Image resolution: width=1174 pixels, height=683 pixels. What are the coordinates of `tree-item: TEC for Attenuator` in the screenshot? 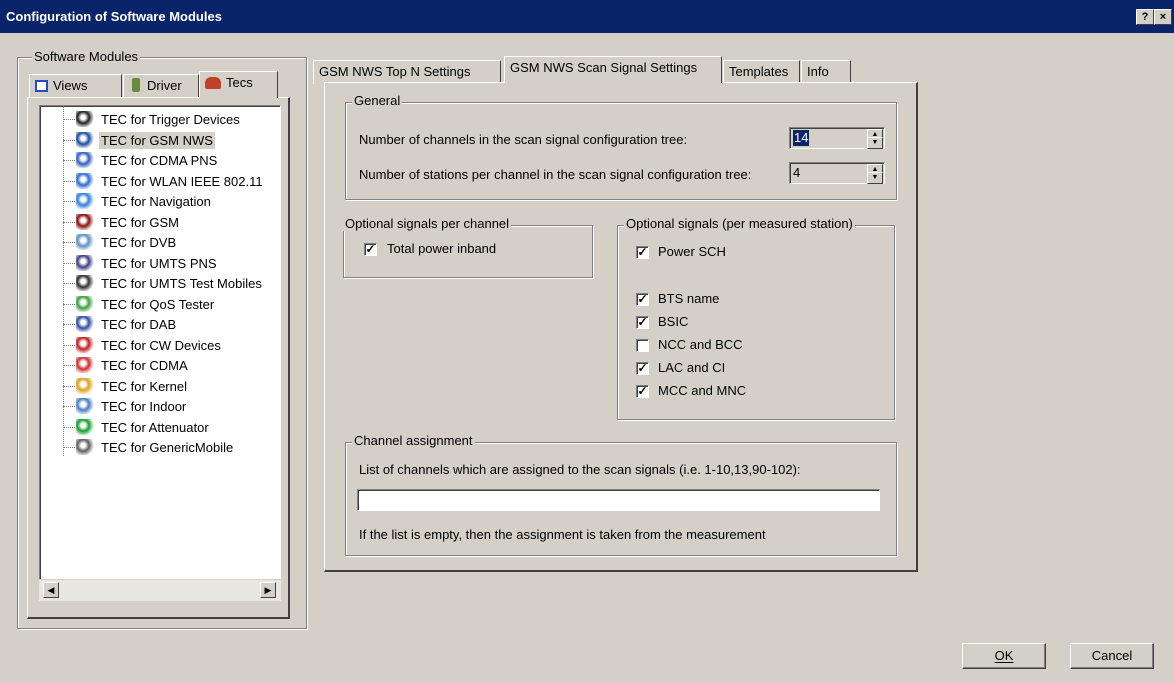 It's located at (171, 428).